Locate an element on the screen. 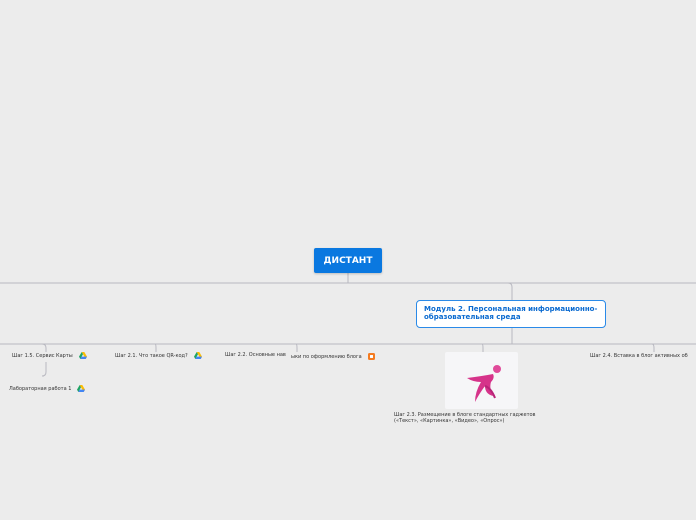 The height and width of the screenshot is (520, 696). step15-connector is located at coordinates (44, 347).